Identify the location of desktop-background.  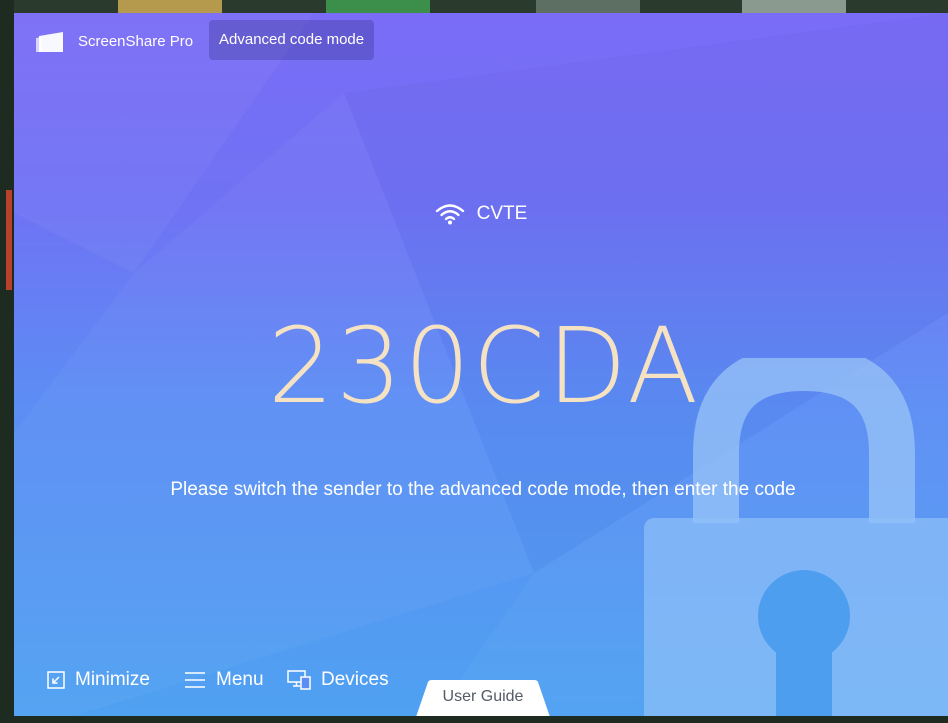
(474, 7).